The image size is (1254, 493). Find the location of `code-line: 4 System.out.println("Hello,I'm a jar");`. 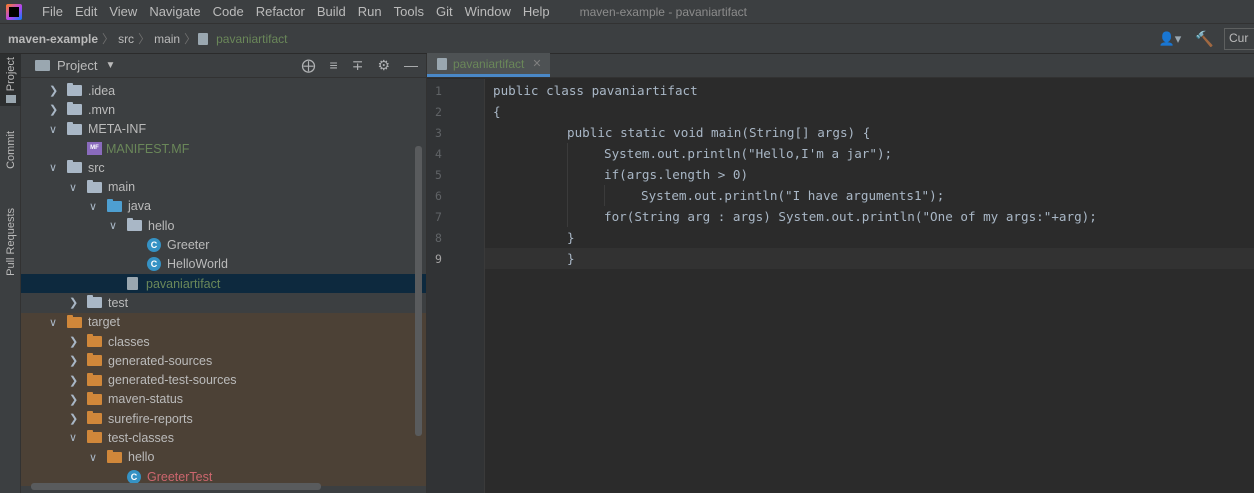

code-line: 4 System.out.println("Hello,I'm a jar"); is located at coordinates (844, 153).